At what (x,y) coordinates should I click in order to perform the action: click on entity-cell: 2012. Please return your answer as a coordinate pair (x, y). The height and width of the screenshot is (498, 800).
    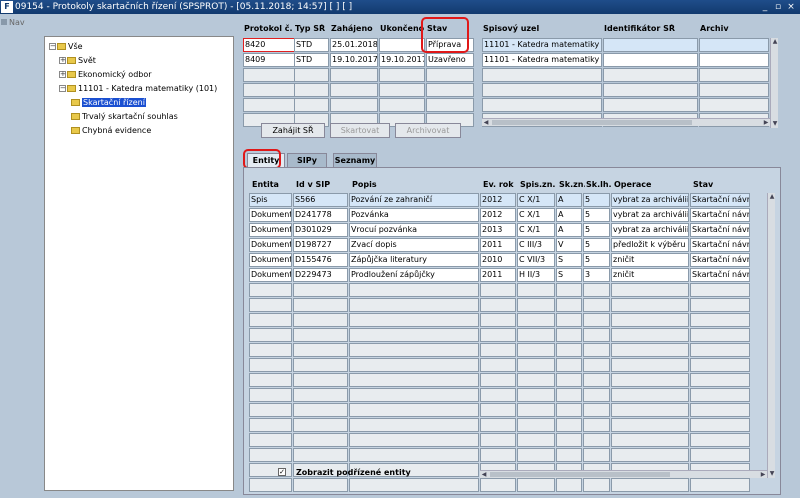
    Looking at the image, I should click on (498, 215).